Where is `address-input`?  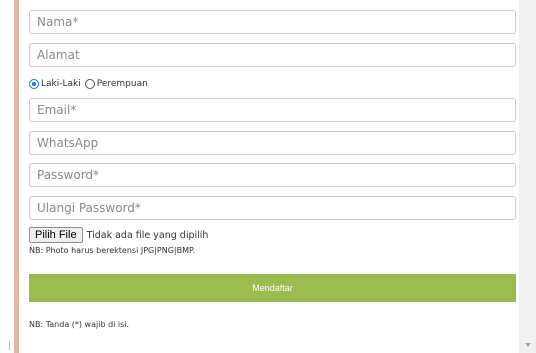
address-input is located at coordinates (272, 55).